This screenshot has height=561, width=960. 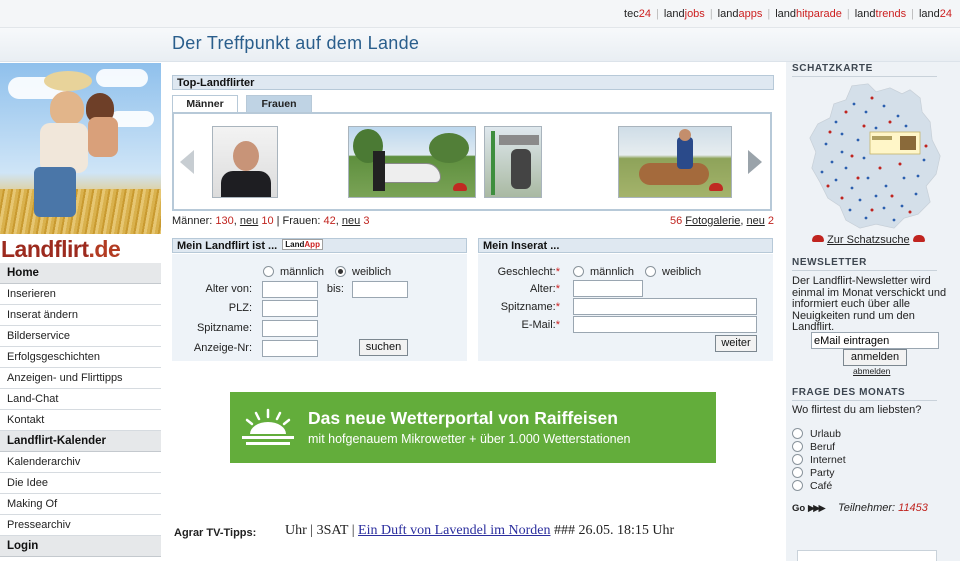 What do you see at coordinates (302, 244) in the screenshot?
I see `landapp-badge: LandApp` at bounding box center [302, 244].